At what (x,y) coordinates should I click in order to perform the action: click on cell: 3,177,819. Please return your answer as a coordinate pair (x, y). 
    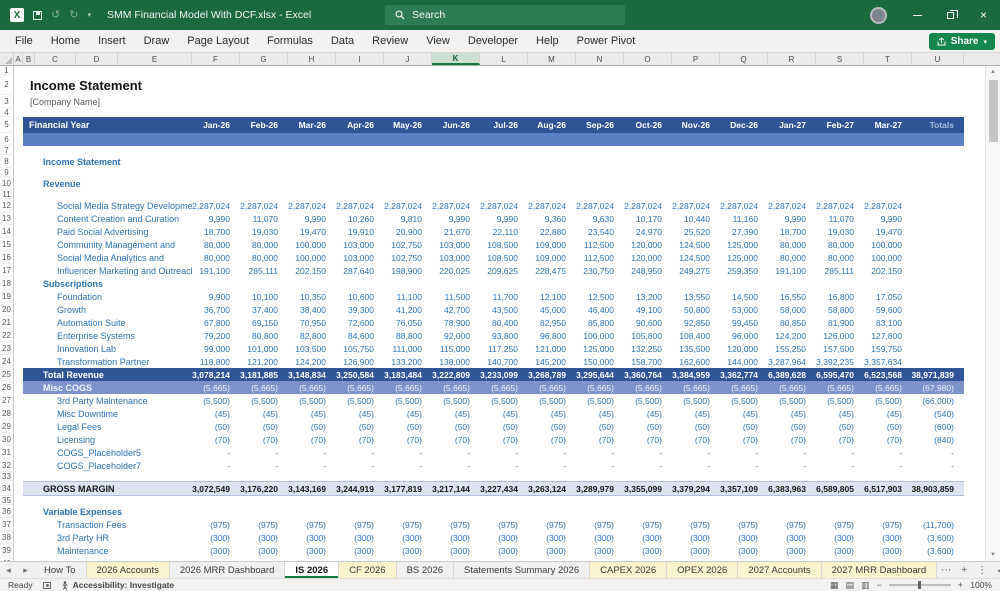
    Looking at the image, I should click on (408, 488).